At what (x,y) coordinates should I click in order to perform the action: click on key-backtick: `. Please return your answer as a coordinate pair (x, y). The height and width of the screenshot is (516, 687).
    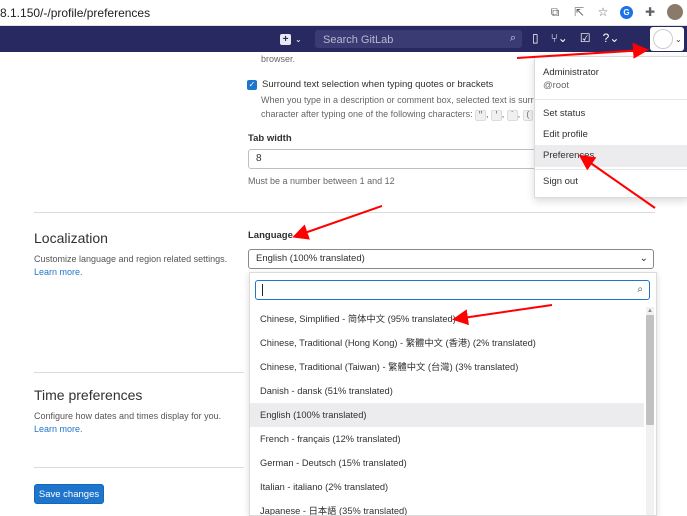
    Looking at the image, I should click on (512, 115).